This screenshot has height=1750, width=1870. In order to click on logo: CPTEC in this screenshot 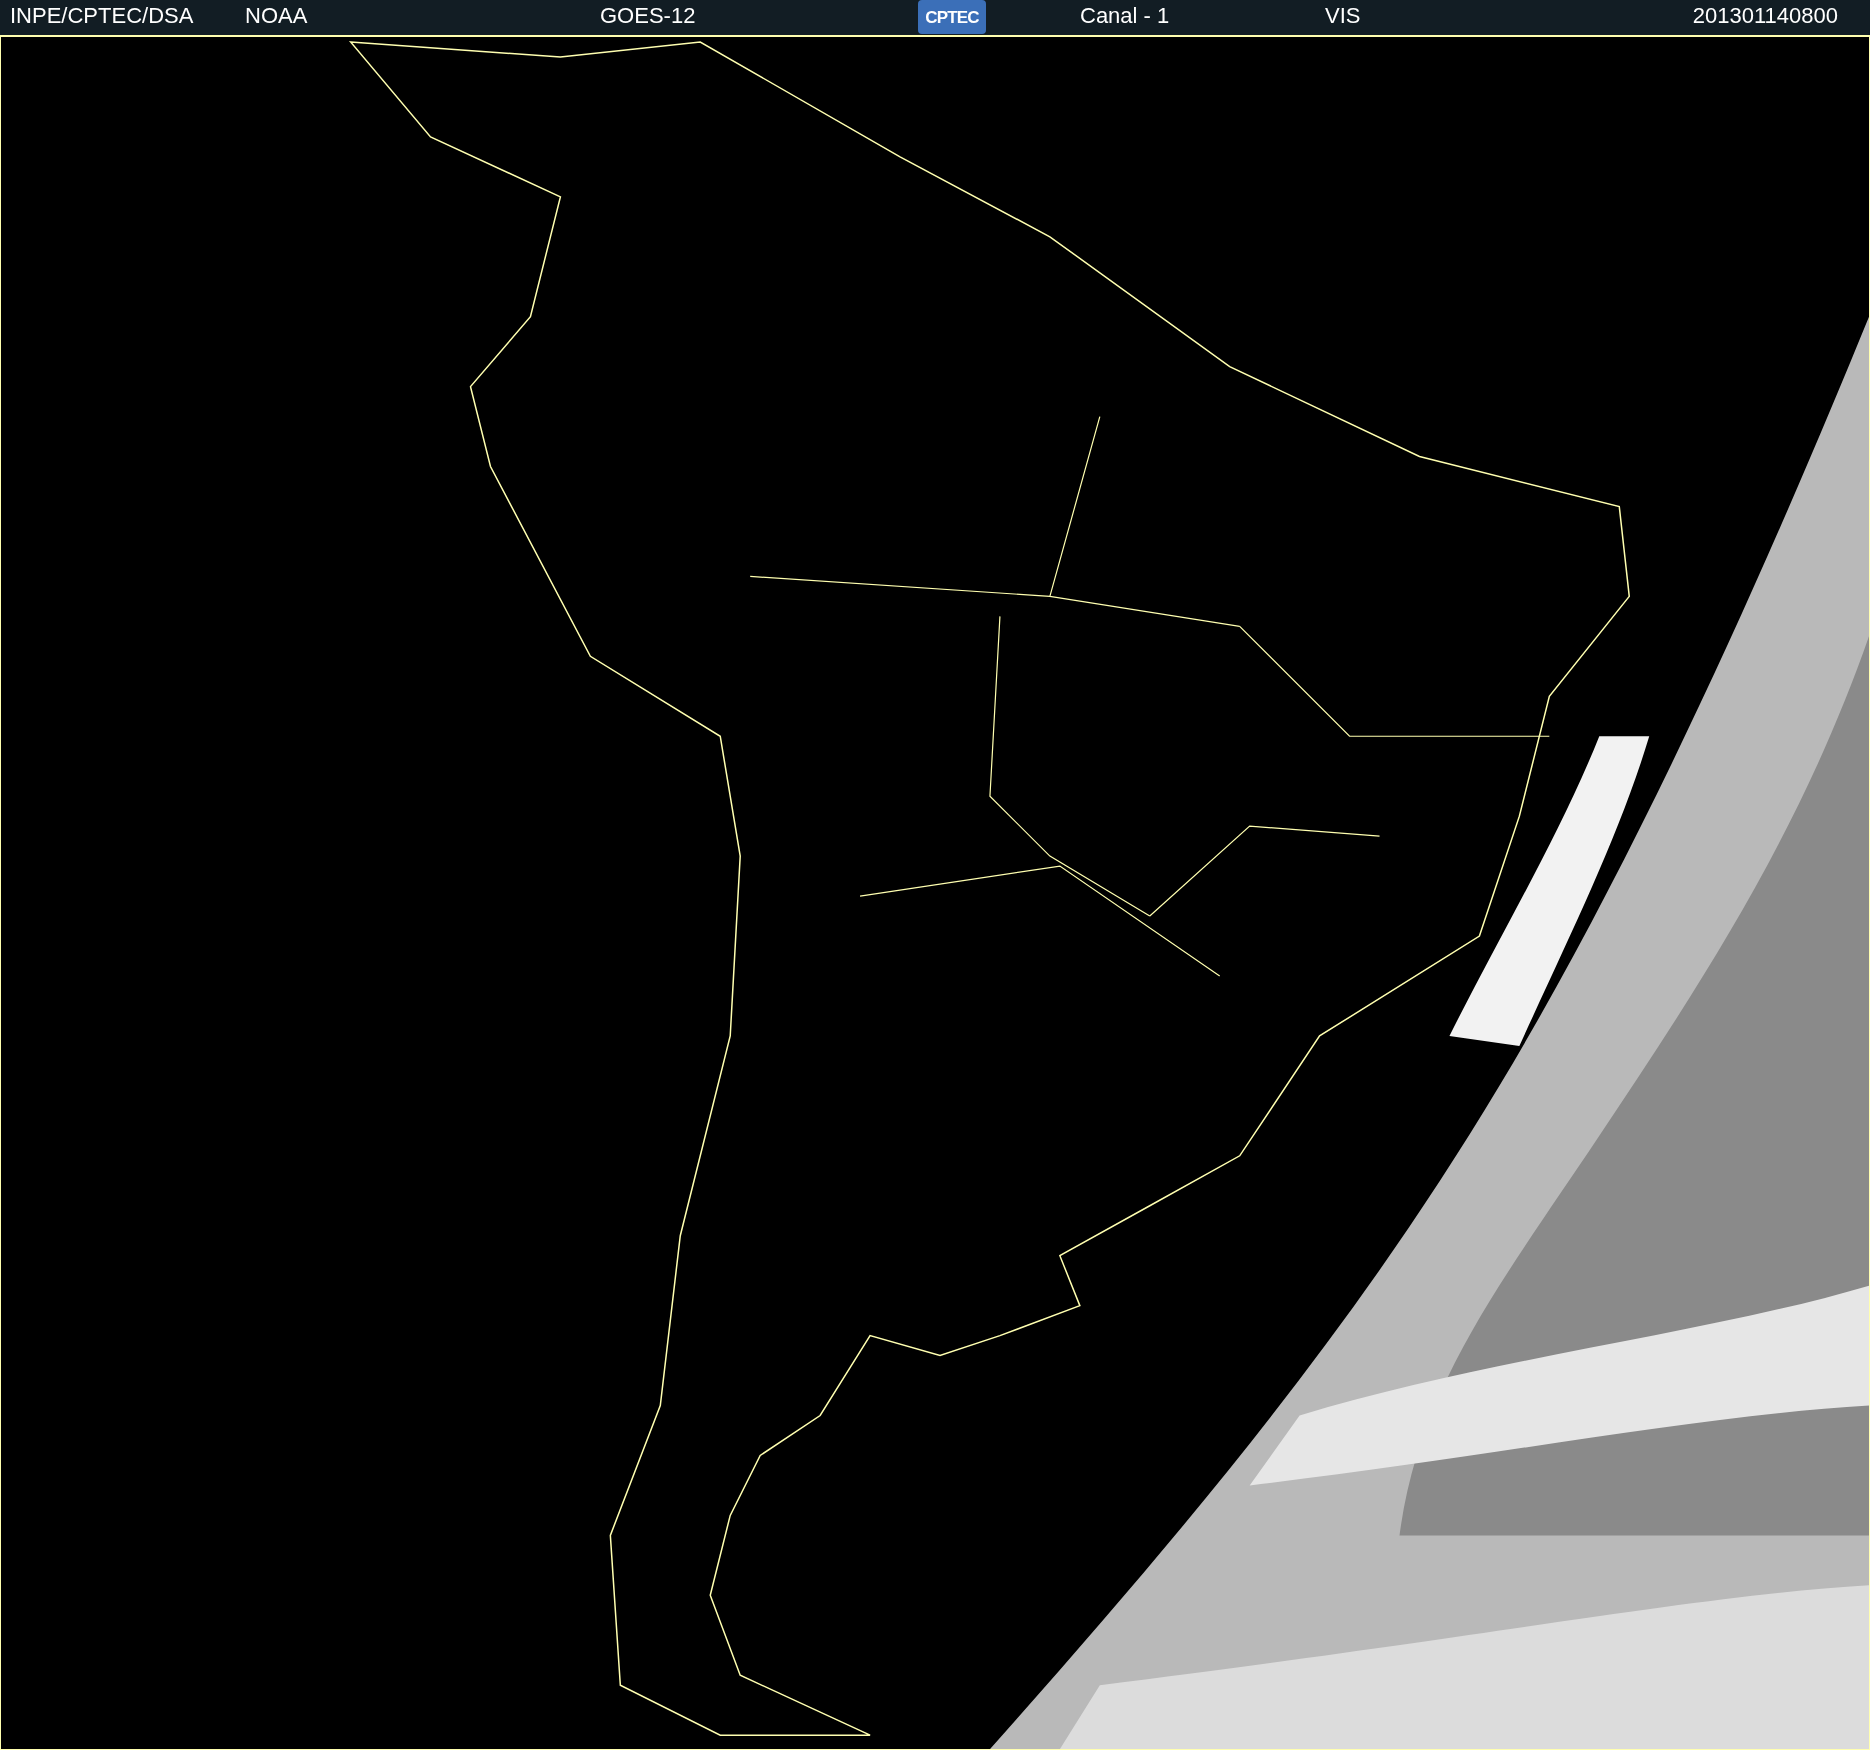, I will do `click(952, 17)`.